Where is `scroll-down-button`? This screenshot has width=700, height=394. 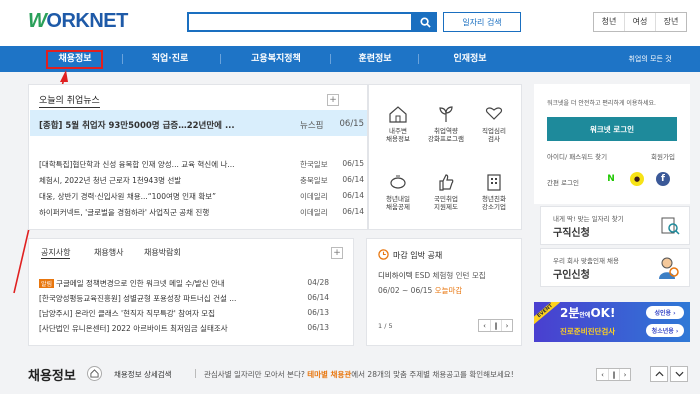
scroll-down-button is located at coordinates (679, 374).